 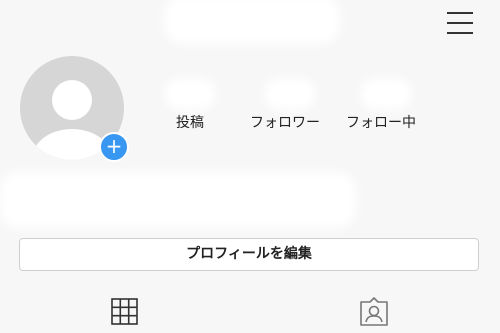 I want to click on tagged-person-icon, so click(x=374, y=312).